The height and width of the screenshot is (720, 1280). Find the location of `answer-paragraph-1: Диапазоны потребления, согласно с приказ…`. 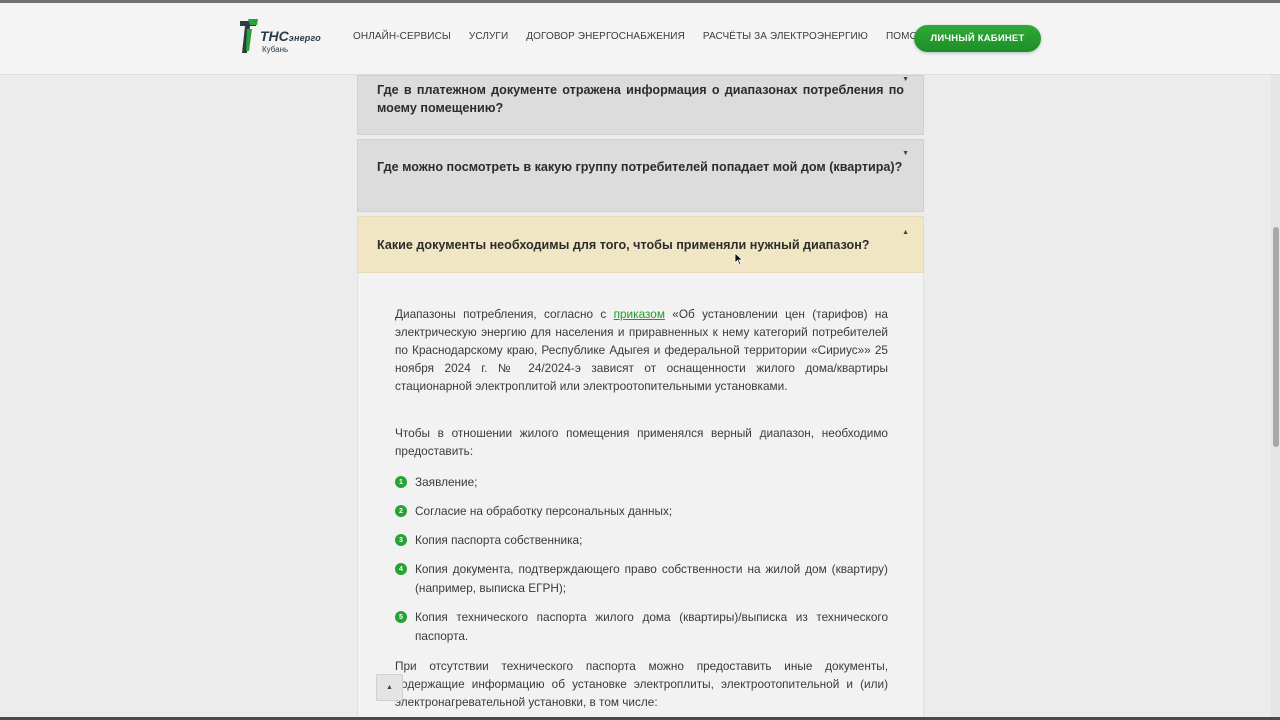

answer-paragraph-1: Диапазоны потребления, согласно с приказ… is located at coordinates (641, 350).